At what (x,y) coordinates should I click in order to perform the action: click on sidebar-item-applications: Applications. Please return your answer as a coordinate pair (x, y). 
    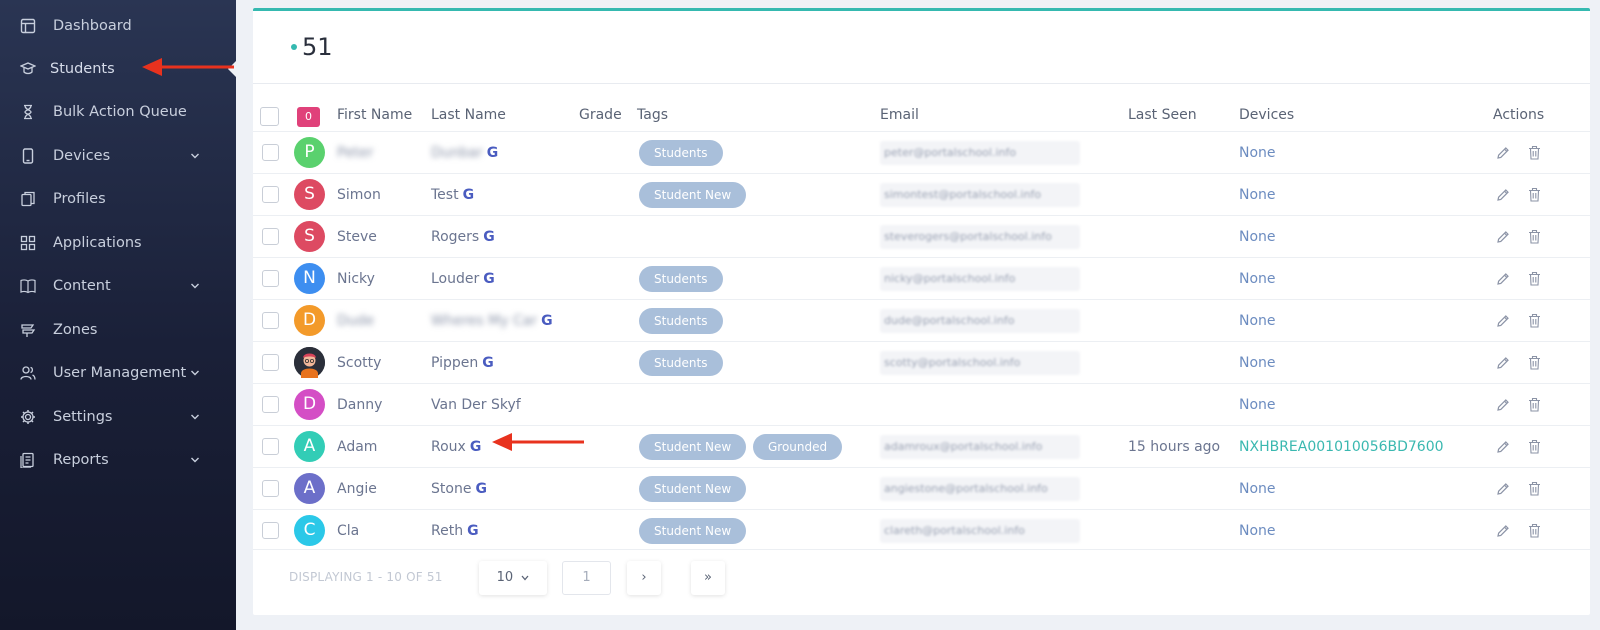
    Looking at the image, I should click on (118, 243).